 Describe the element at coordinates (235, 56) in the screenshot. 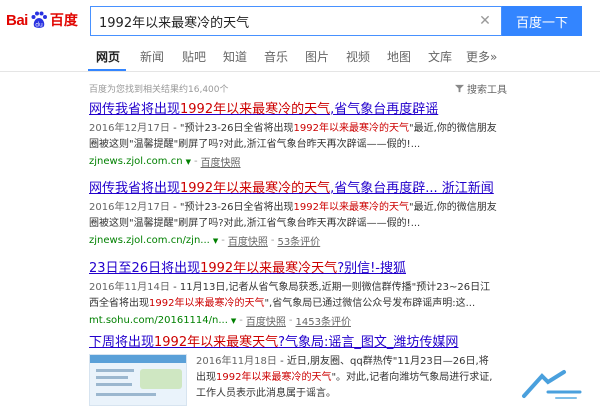

I see `tab-zhidao: 知道` at that location.